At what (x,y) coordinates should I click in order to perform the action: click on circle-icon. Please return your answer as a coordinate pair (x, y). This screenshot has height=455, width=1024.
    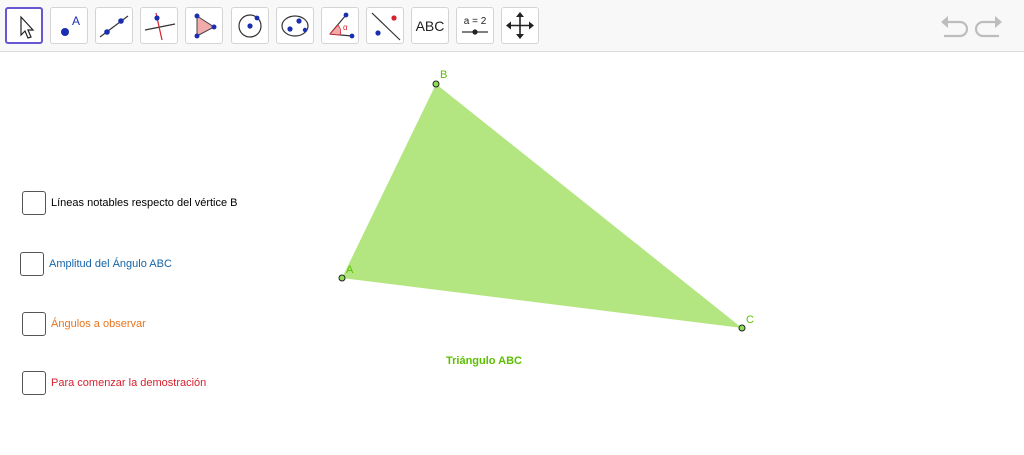
    Looking at the image, I should click on (250, 26).